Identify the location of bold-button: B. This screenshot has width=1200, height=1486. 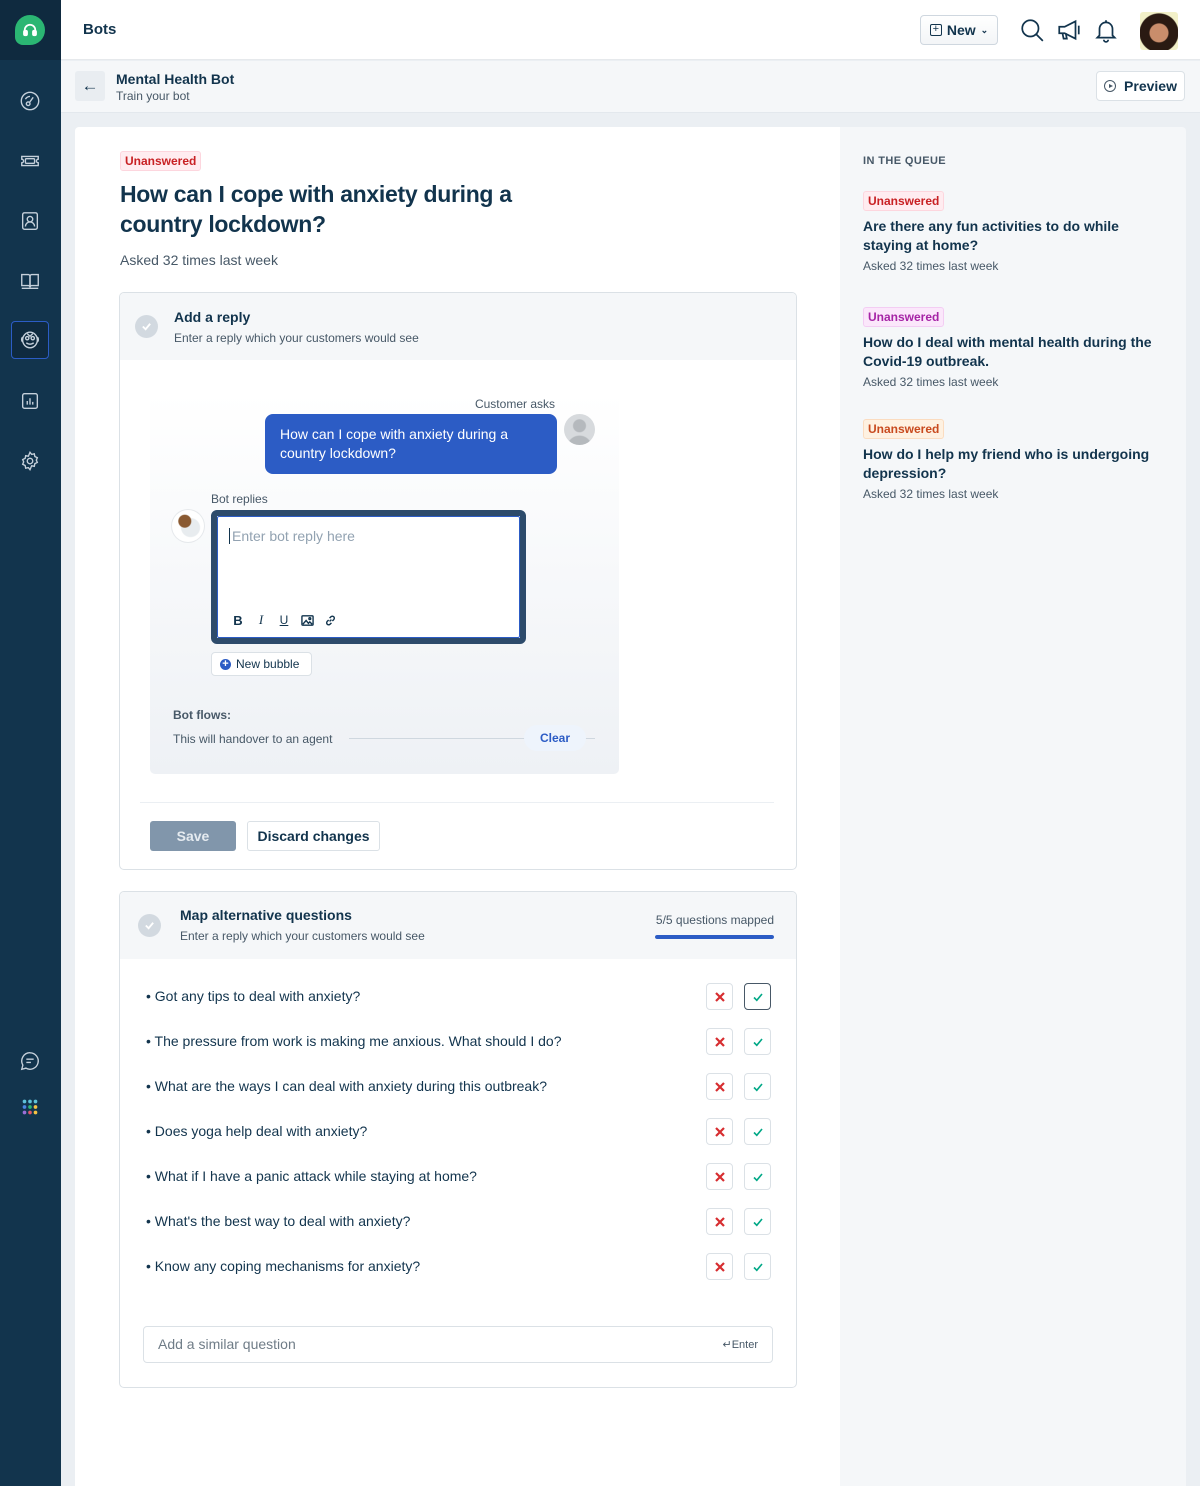
(238, 620).